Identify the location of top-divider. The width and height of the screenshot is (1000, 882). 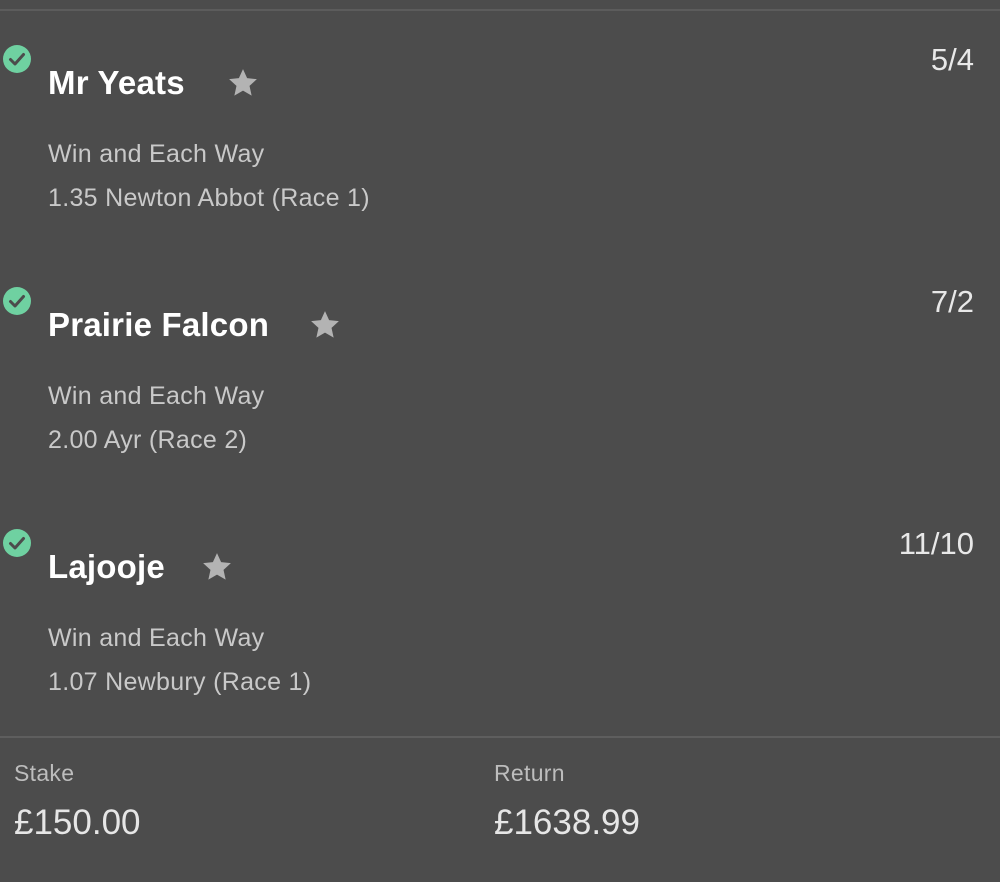
(500, 10).